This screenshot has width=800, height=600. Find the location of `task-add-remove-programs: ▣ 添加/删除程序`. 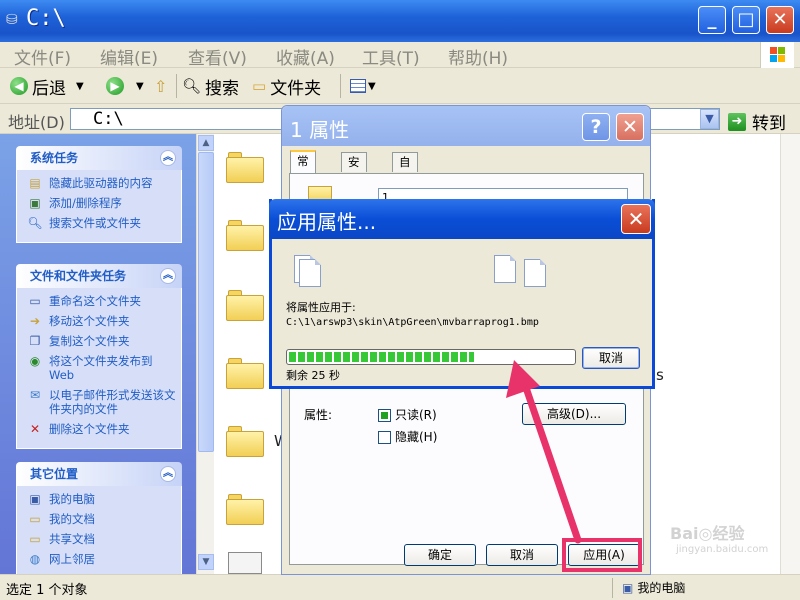

task-add-remove-programs: ▣ 添加/删除程序 is located at coordinates (102, 203).